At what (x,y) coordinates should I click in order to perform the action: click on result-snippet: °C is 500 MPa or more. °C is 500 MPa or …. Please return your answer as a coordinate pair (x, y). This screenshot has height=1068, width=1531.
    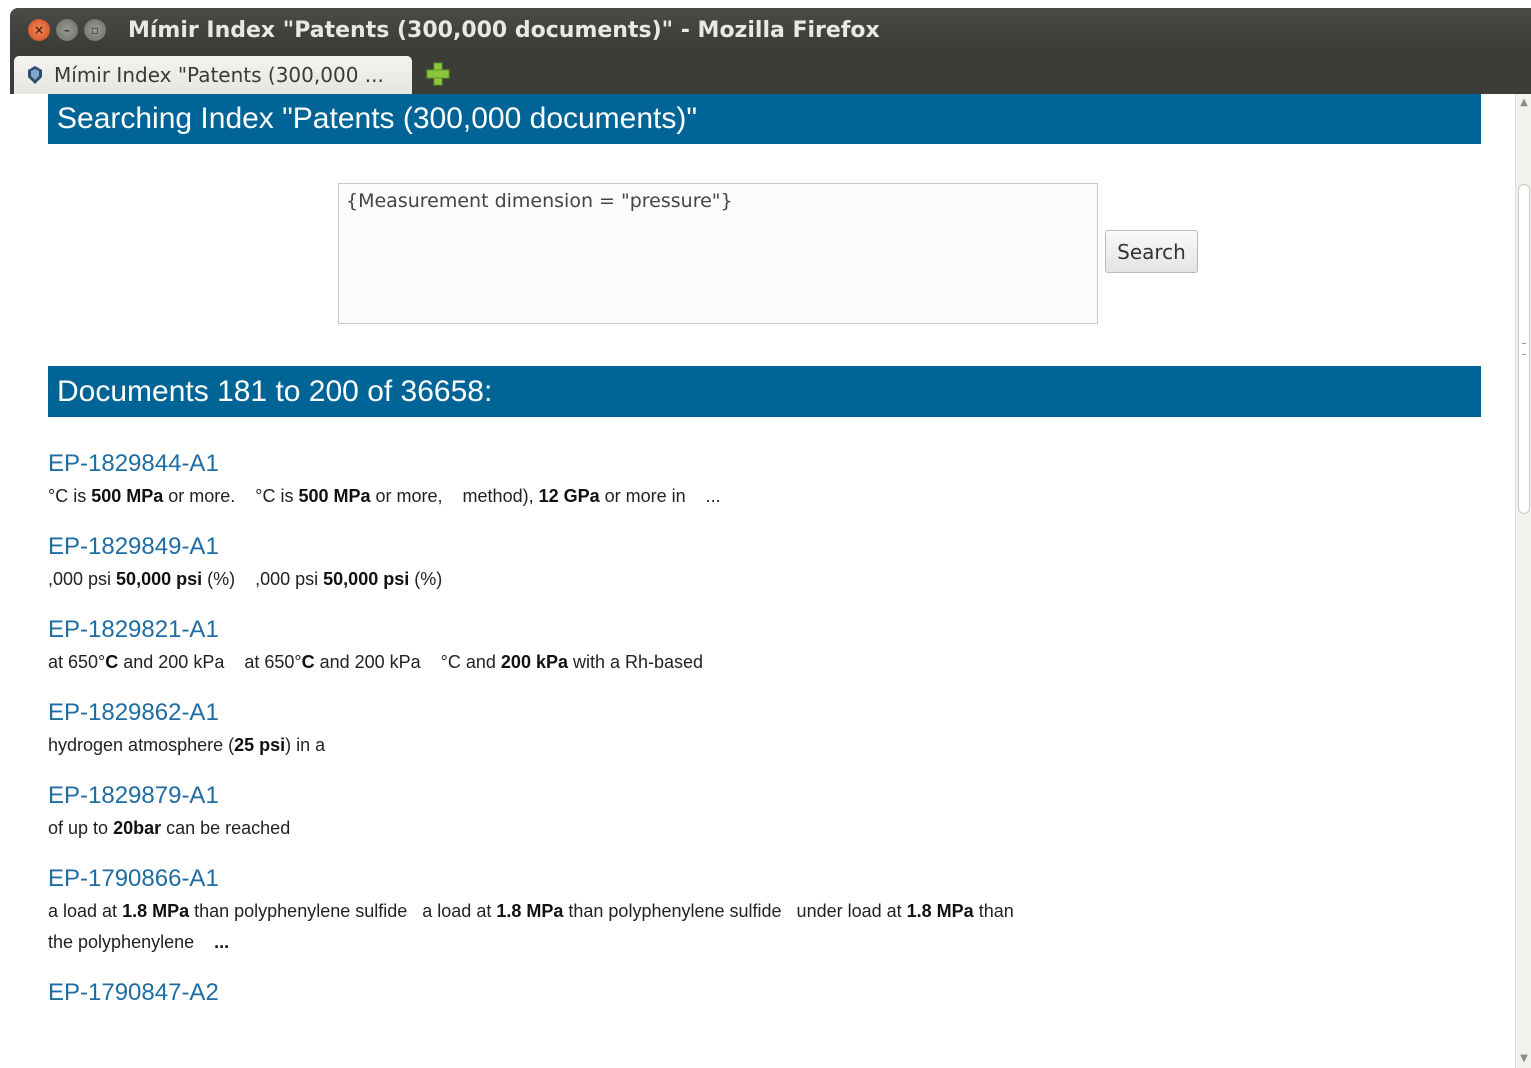
    Looking at the image, I should click on (648, 496).